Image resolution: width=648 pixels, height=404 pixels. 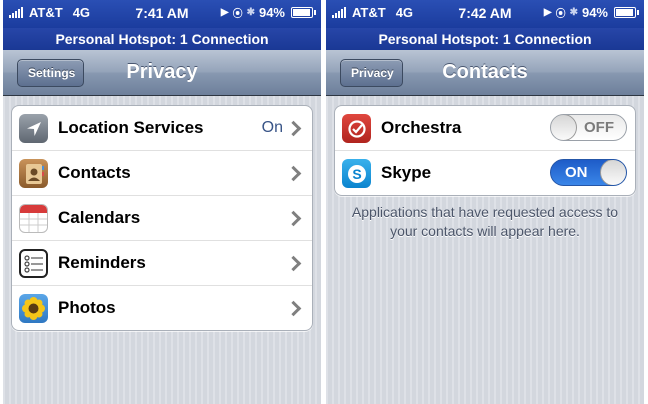 What do you see at coordinates (94, 172) in the screenshot?
I see `row-label: Contacts` at bounding box center [94, 172].